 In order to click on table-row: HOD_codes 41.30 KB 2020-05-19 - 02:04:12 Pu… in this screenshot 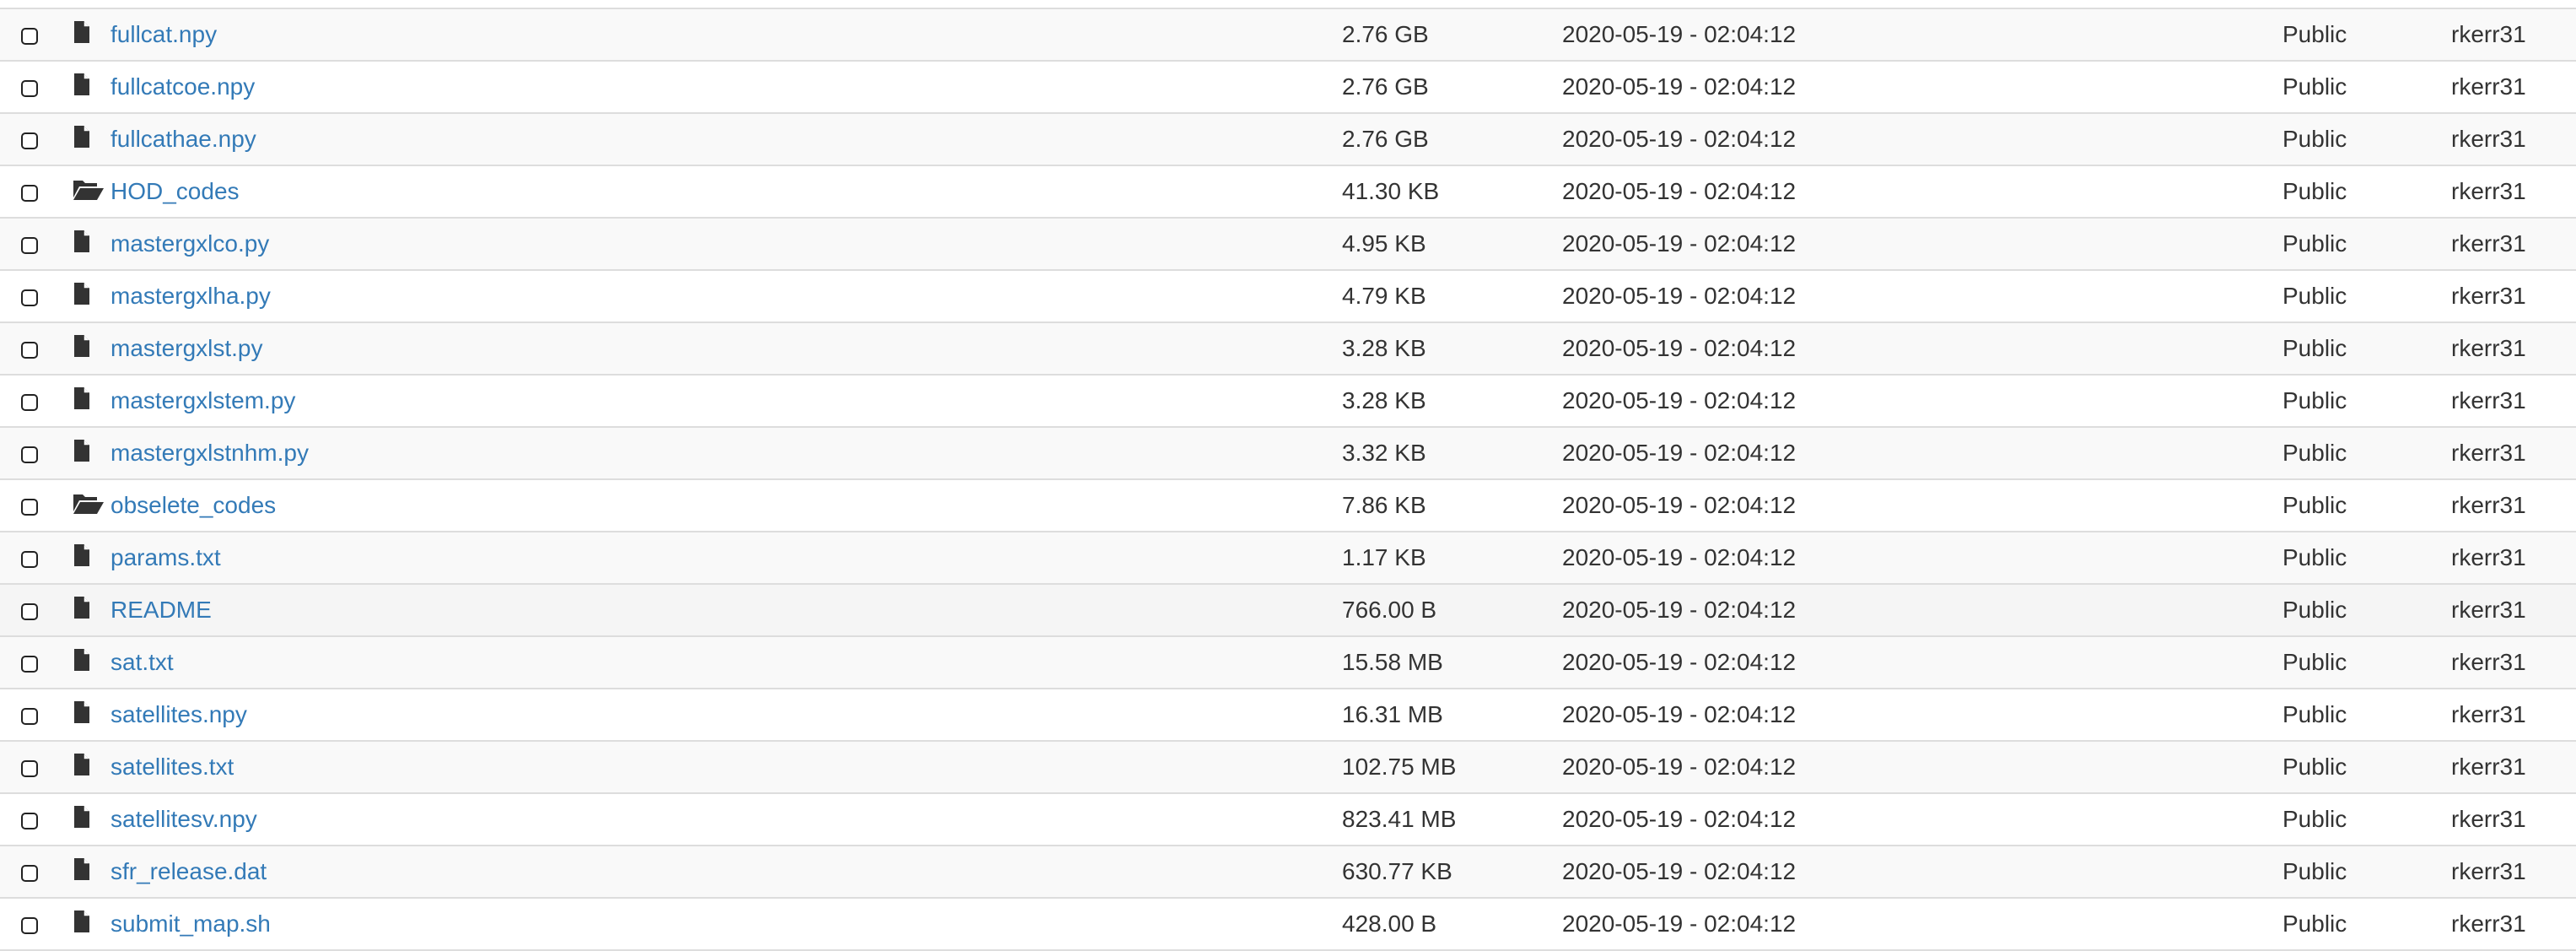, I will do `click(1288, 192)`.